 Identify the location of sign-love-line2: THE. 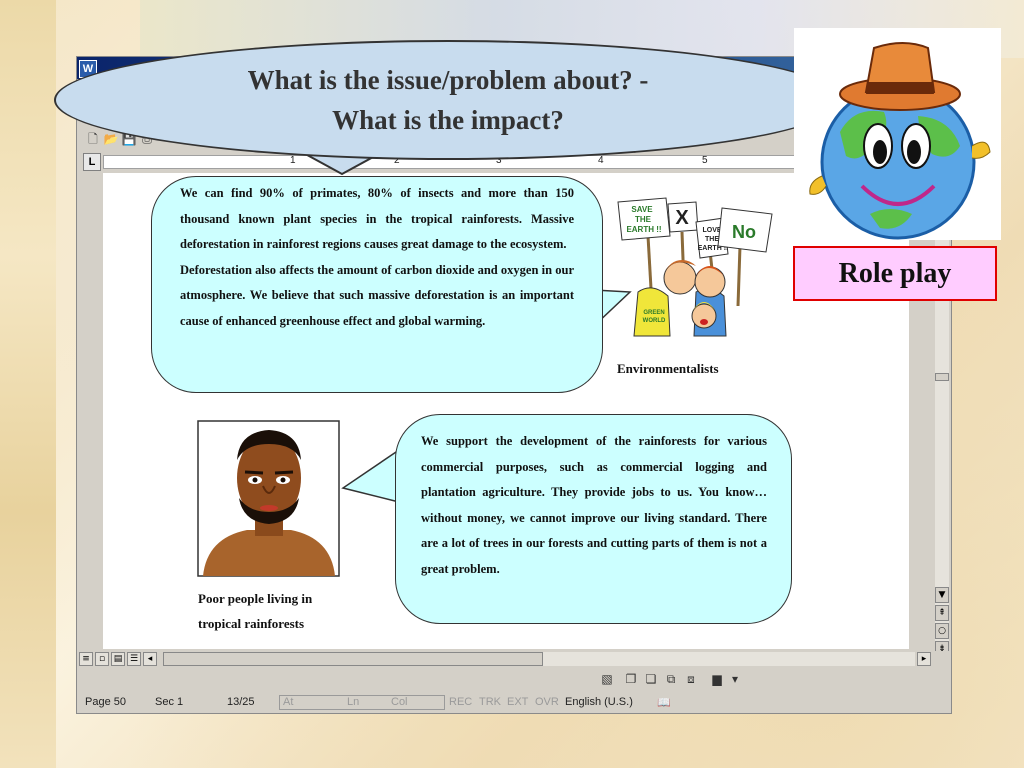
(712, 239).